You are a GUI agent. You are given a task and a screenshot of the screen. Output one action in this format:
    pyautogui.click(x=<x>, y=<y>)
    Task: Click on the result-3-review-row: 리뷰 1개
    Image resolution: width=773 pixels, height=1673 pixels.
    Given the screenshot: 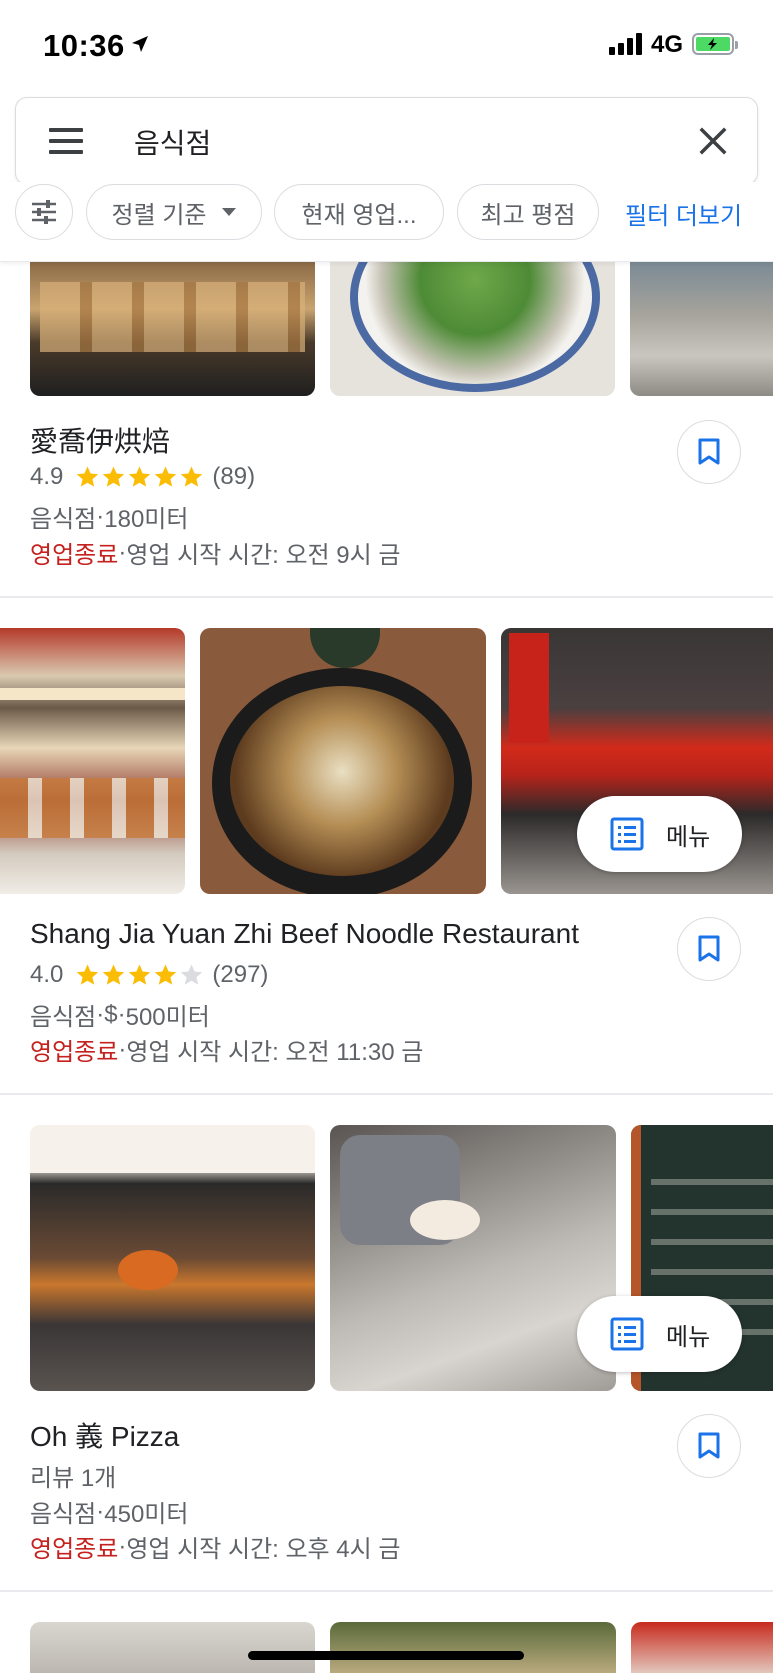 What is the action you would take?
    pyautogui.click(x=73, y=1475)
    